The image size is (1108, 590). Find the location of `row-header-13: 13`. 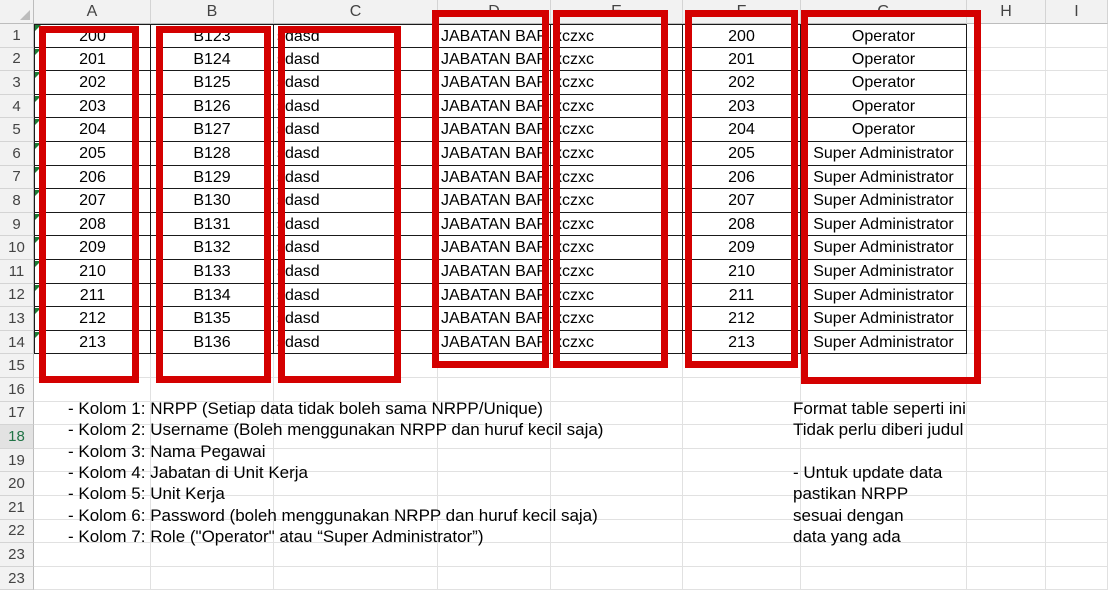

row-header-13: 13 is located at coordinates (17, 319).